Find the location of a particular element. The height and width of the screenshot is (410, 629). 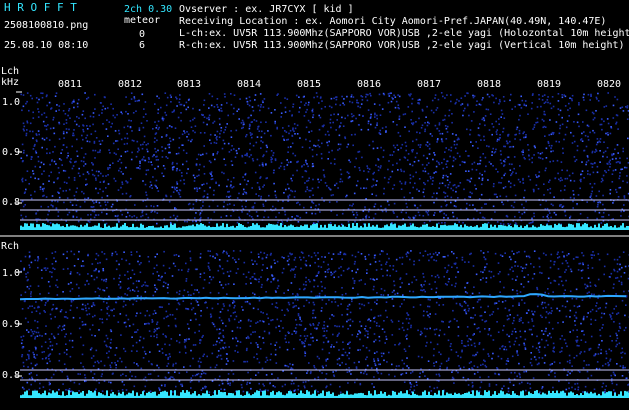

time-tick: 0818 is located at coordinates (489, 84).